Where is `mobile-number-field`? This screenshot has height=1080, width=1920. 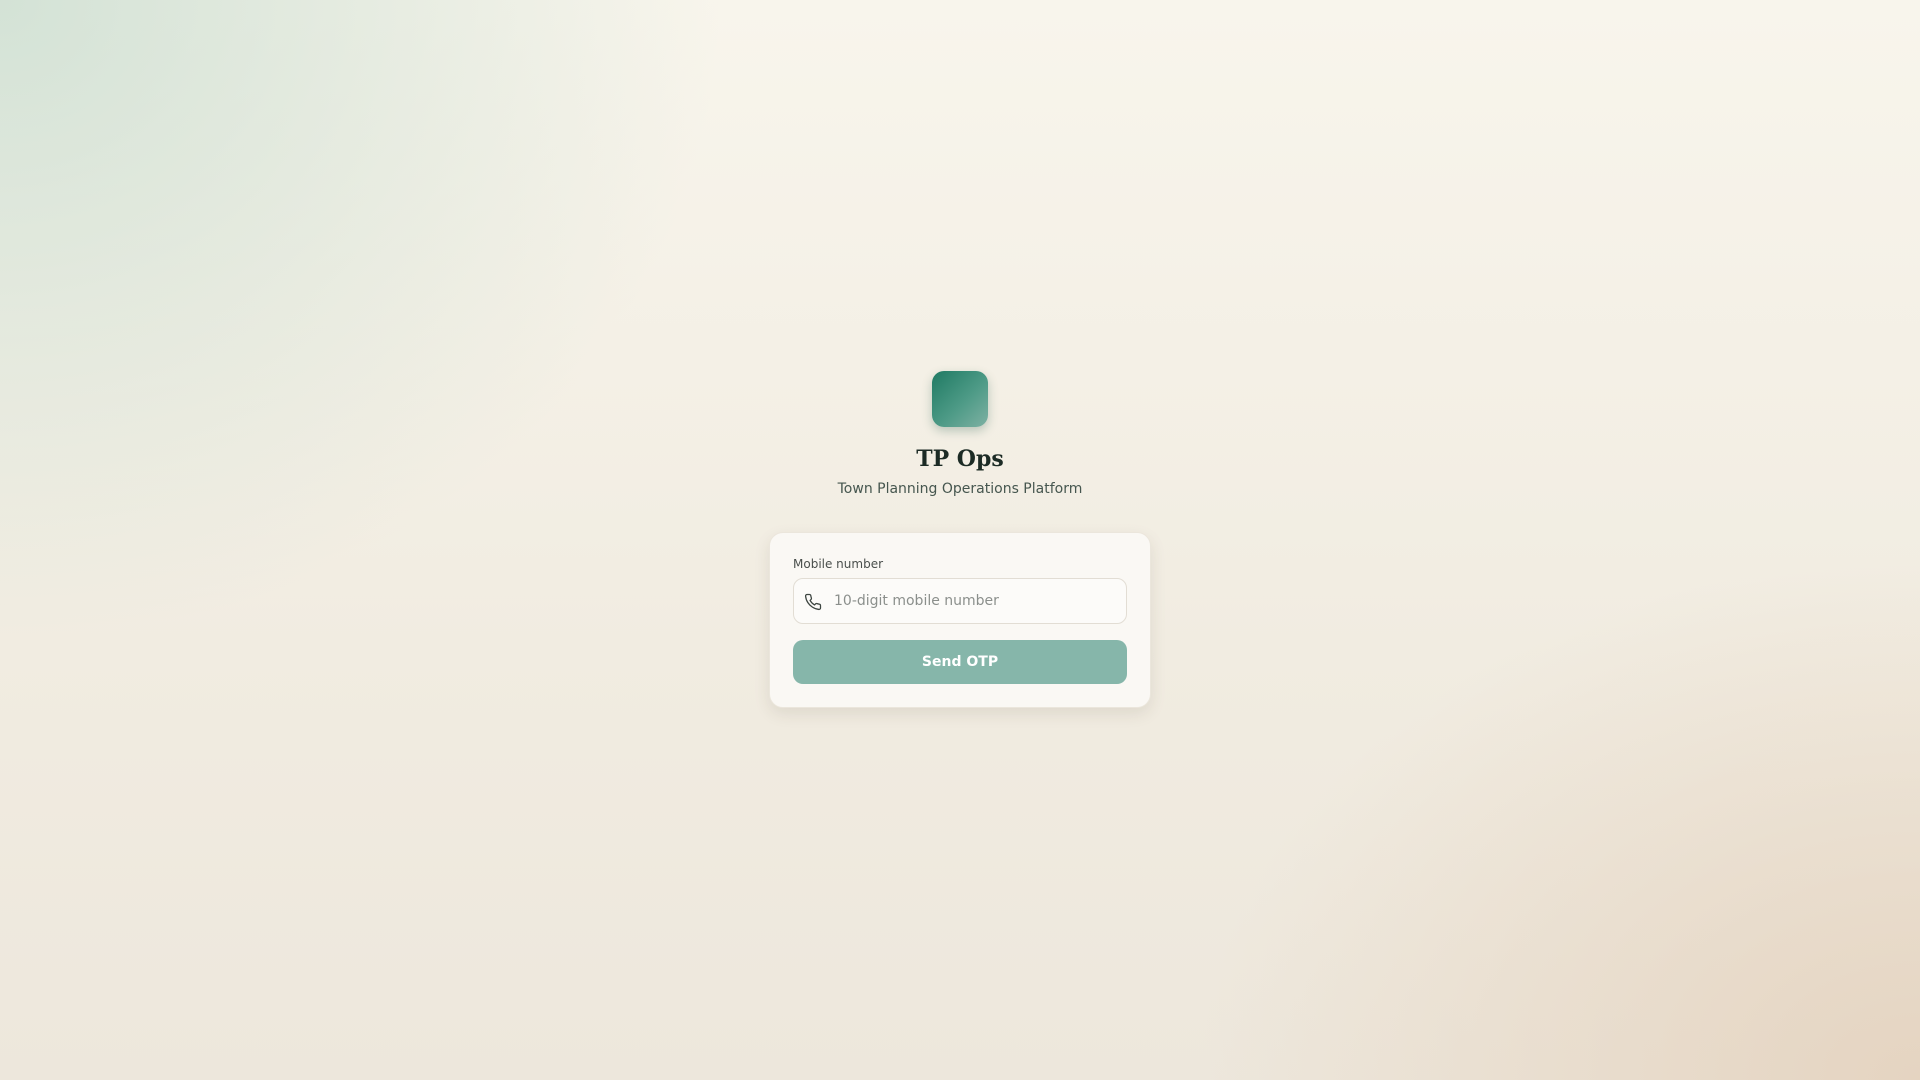 mobile-number-field is located at coordinates (960, 601).